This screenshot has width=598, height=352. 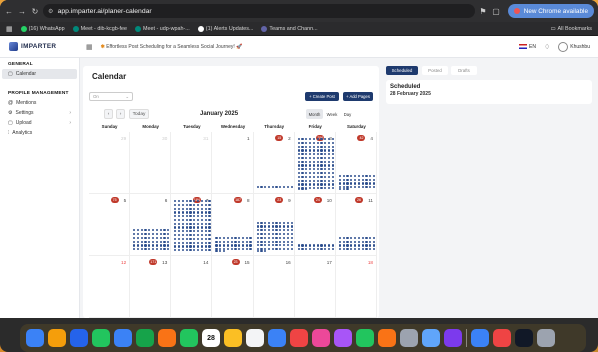 What do you see at coordinates (39, 133) in the screenshot?
I see `sidebar-item-analytics: ⫶ Analytics` at bounding box center [39, 133].